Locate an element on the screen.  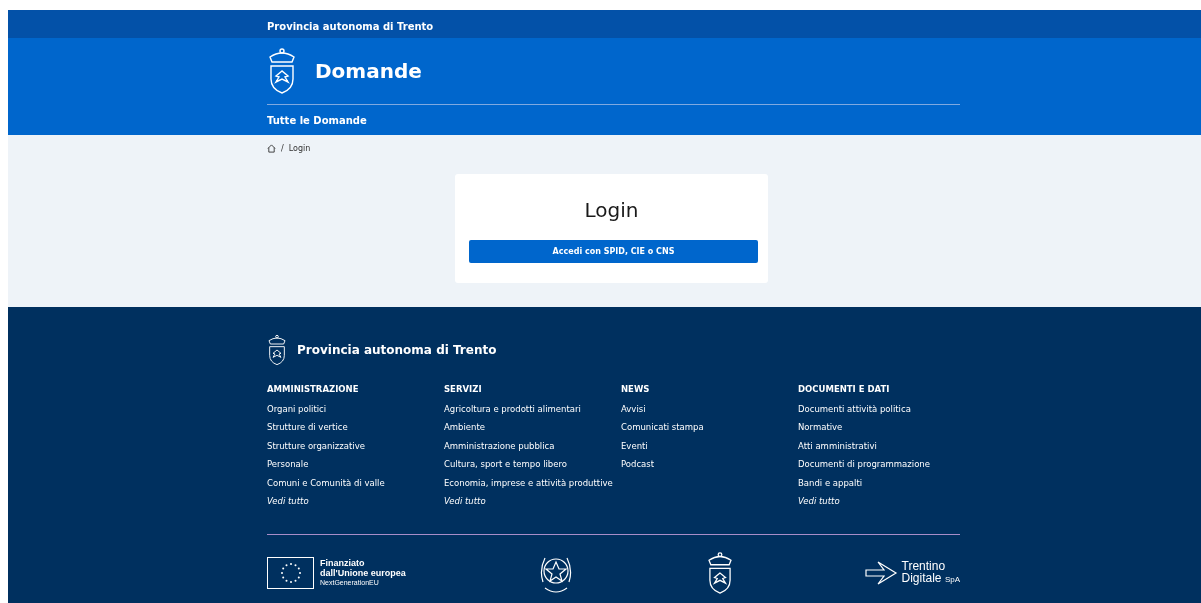
nav-link: Tutte le Domande is located at coordinates (317, 120).